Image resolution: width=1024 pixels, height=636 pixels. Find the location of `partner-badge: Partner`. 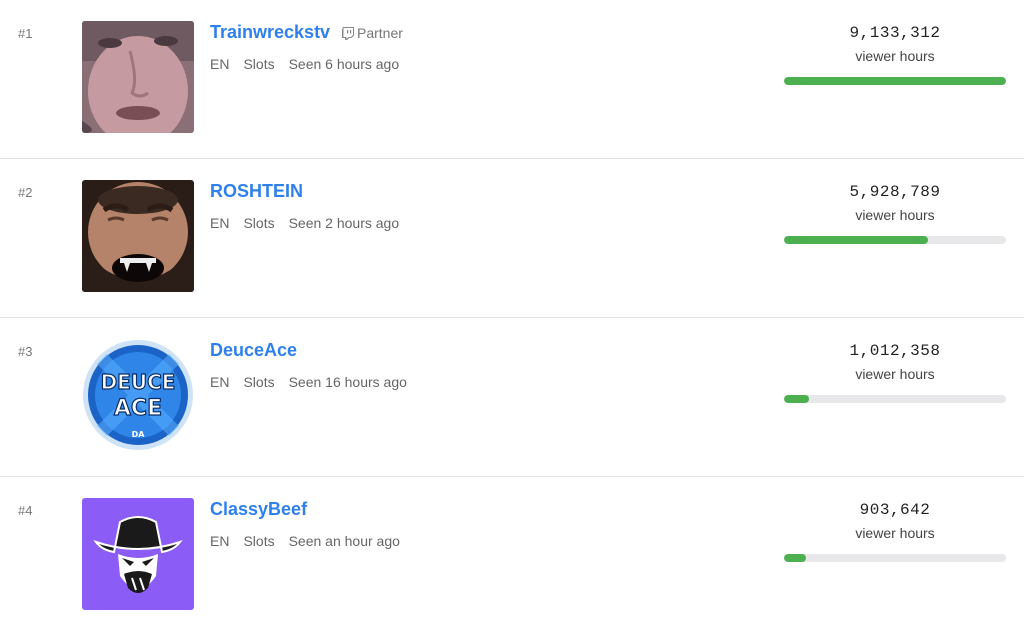

partner-badge: Partner is located at coordinates (372, 33).